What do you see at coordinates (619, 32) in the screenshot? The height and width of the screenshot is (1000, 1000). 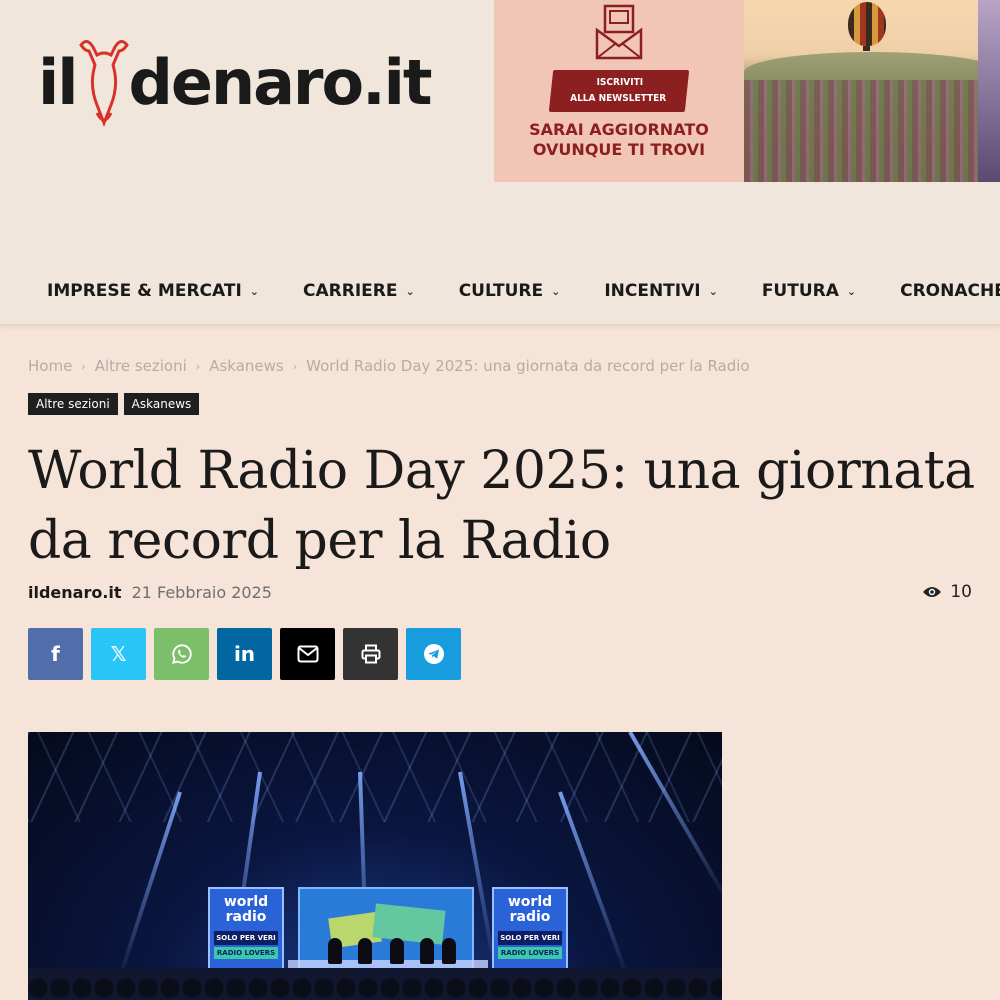 I see `envelope-newsletter-icon` at bounding box center [619, 32].